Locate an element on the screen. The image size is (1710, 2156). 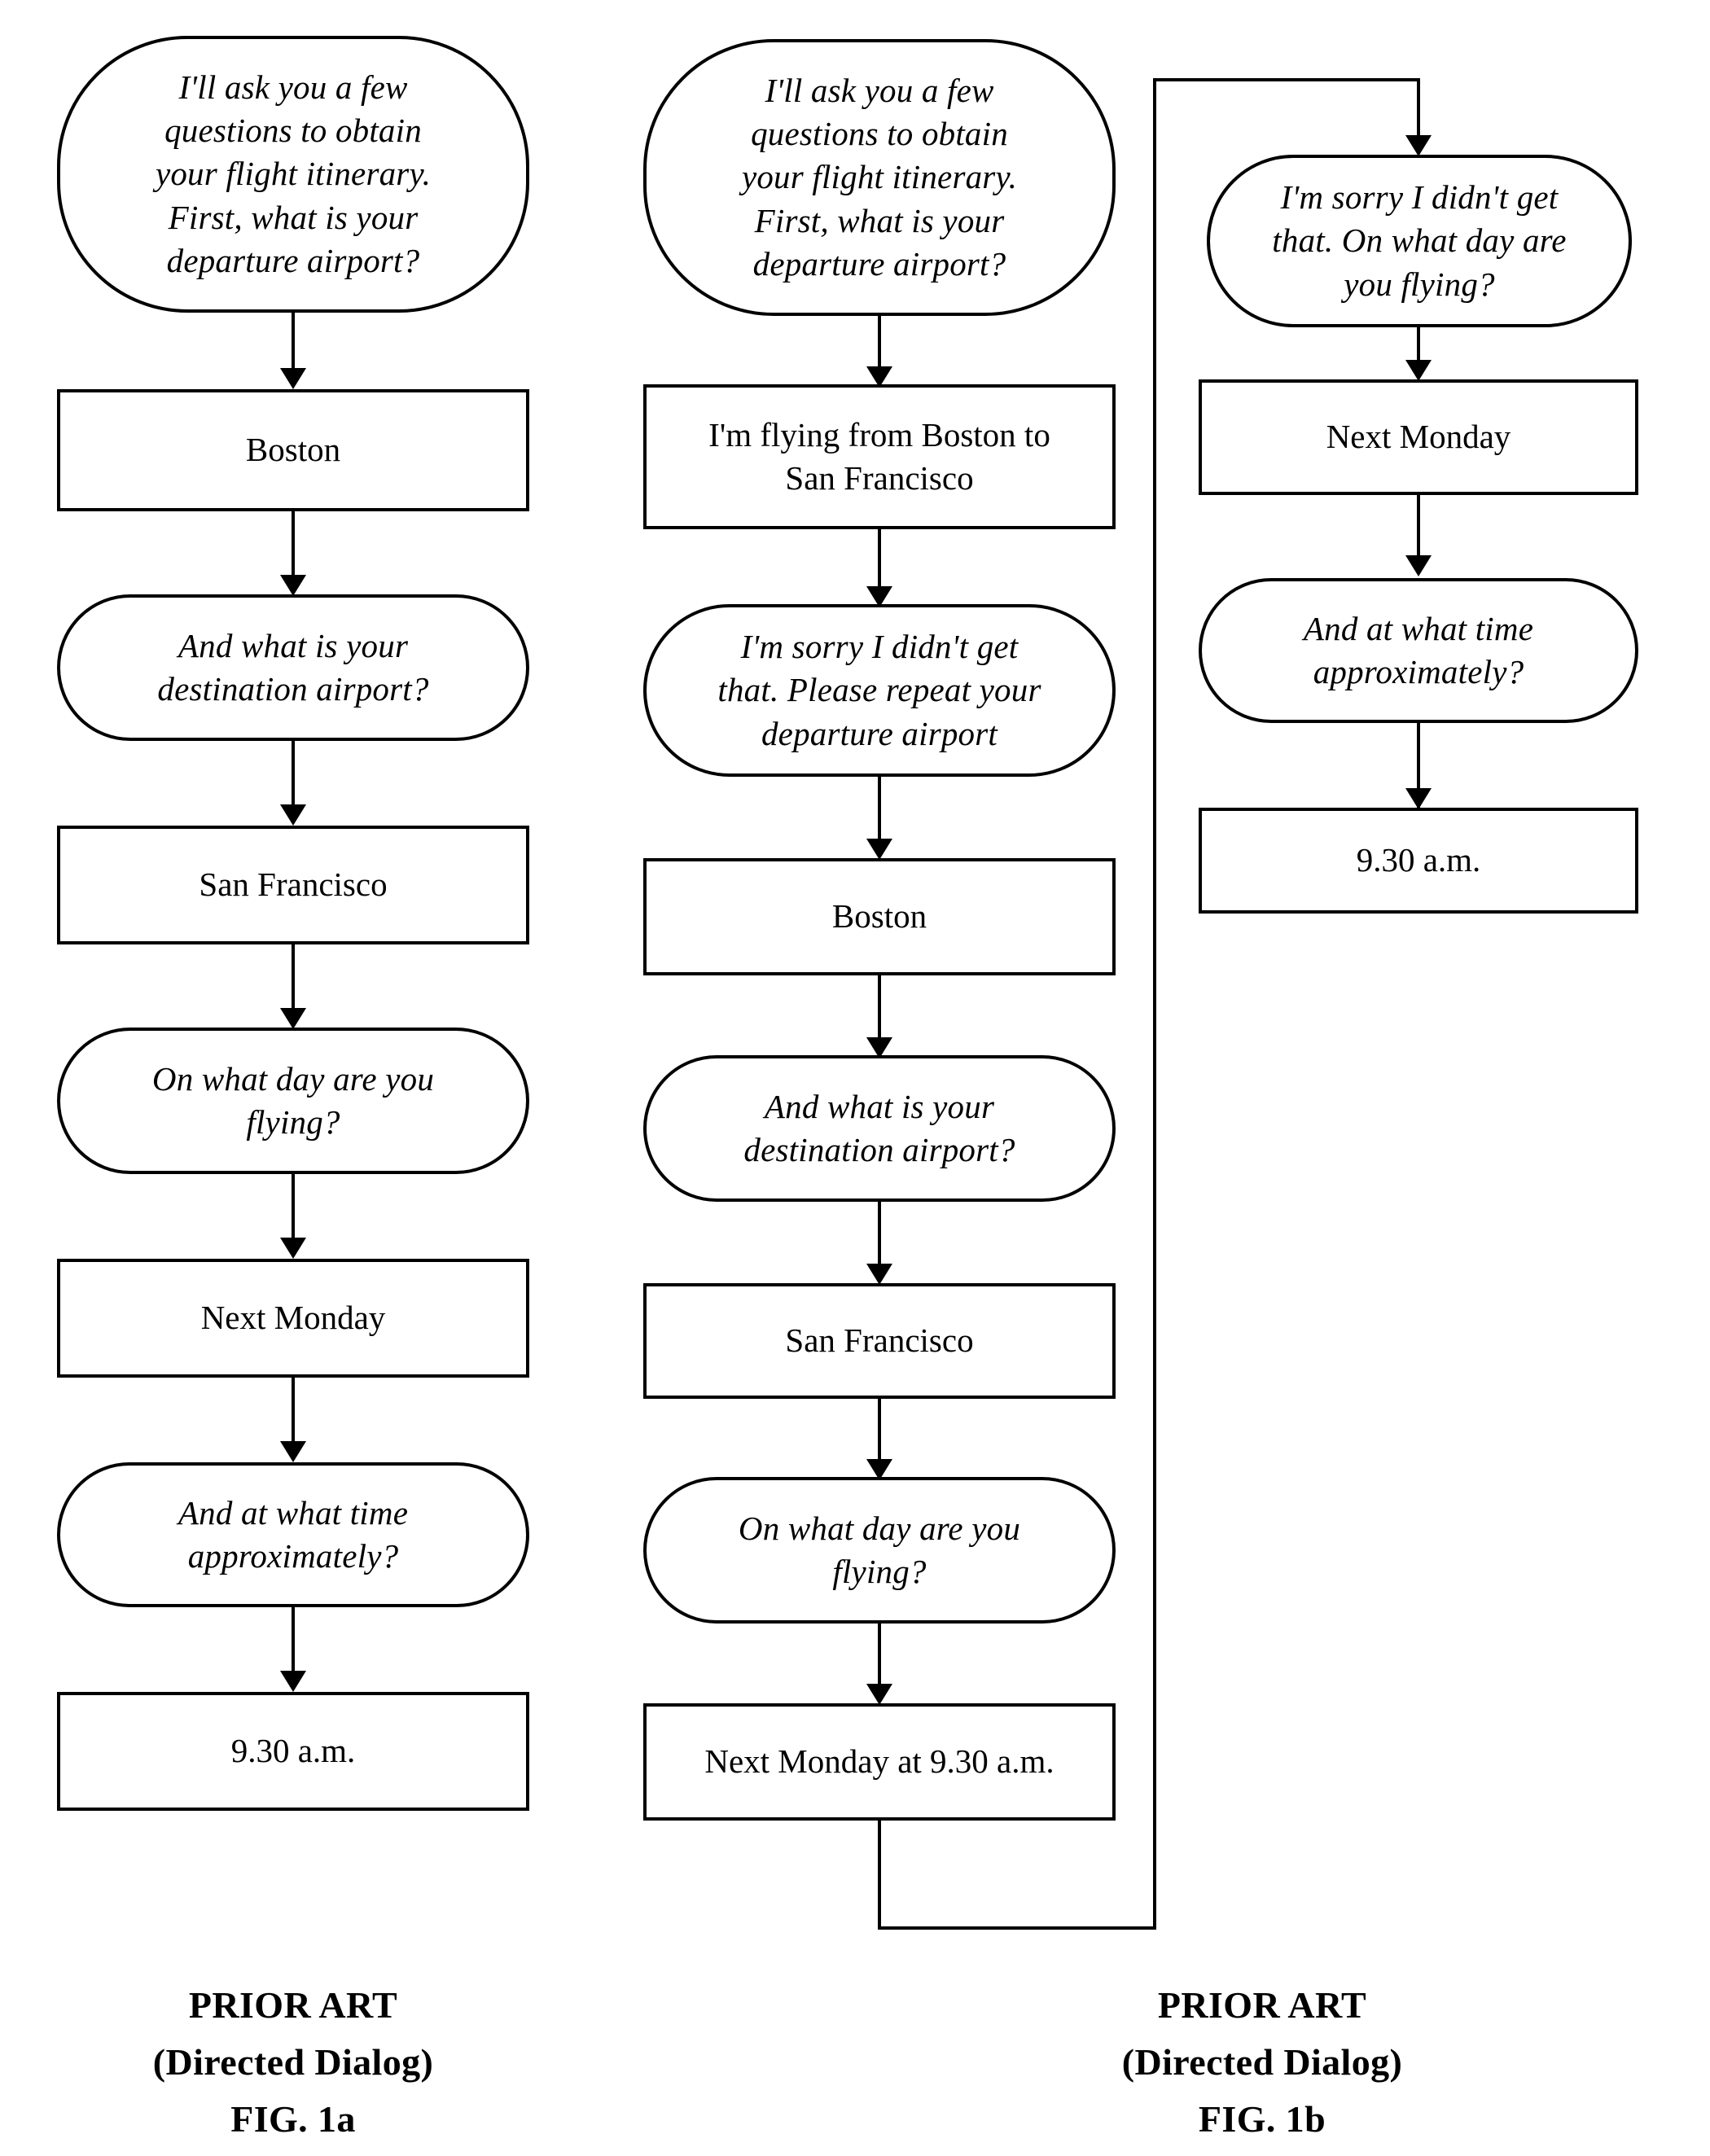
caption-fig-1a-line2: (Directed Dialog) is located at coordinates (293, 2061).